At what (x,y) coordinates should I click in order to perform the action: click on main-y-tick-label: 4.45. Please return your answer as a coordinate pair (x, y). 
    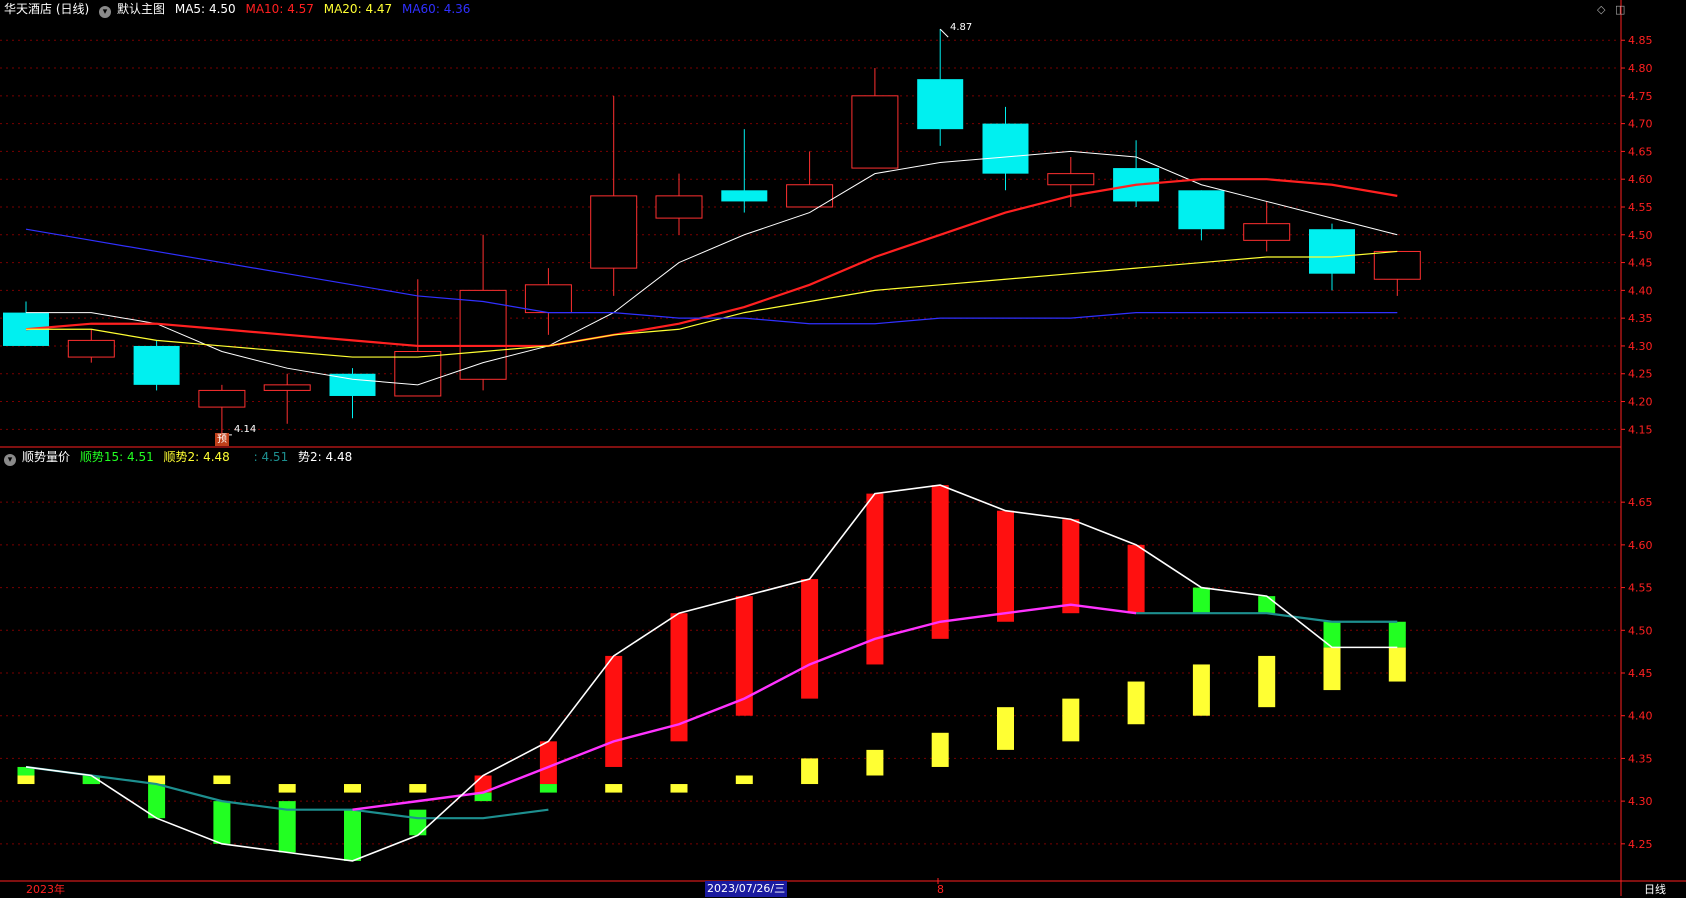
    Looking at the image, I should click on (1640, 263).